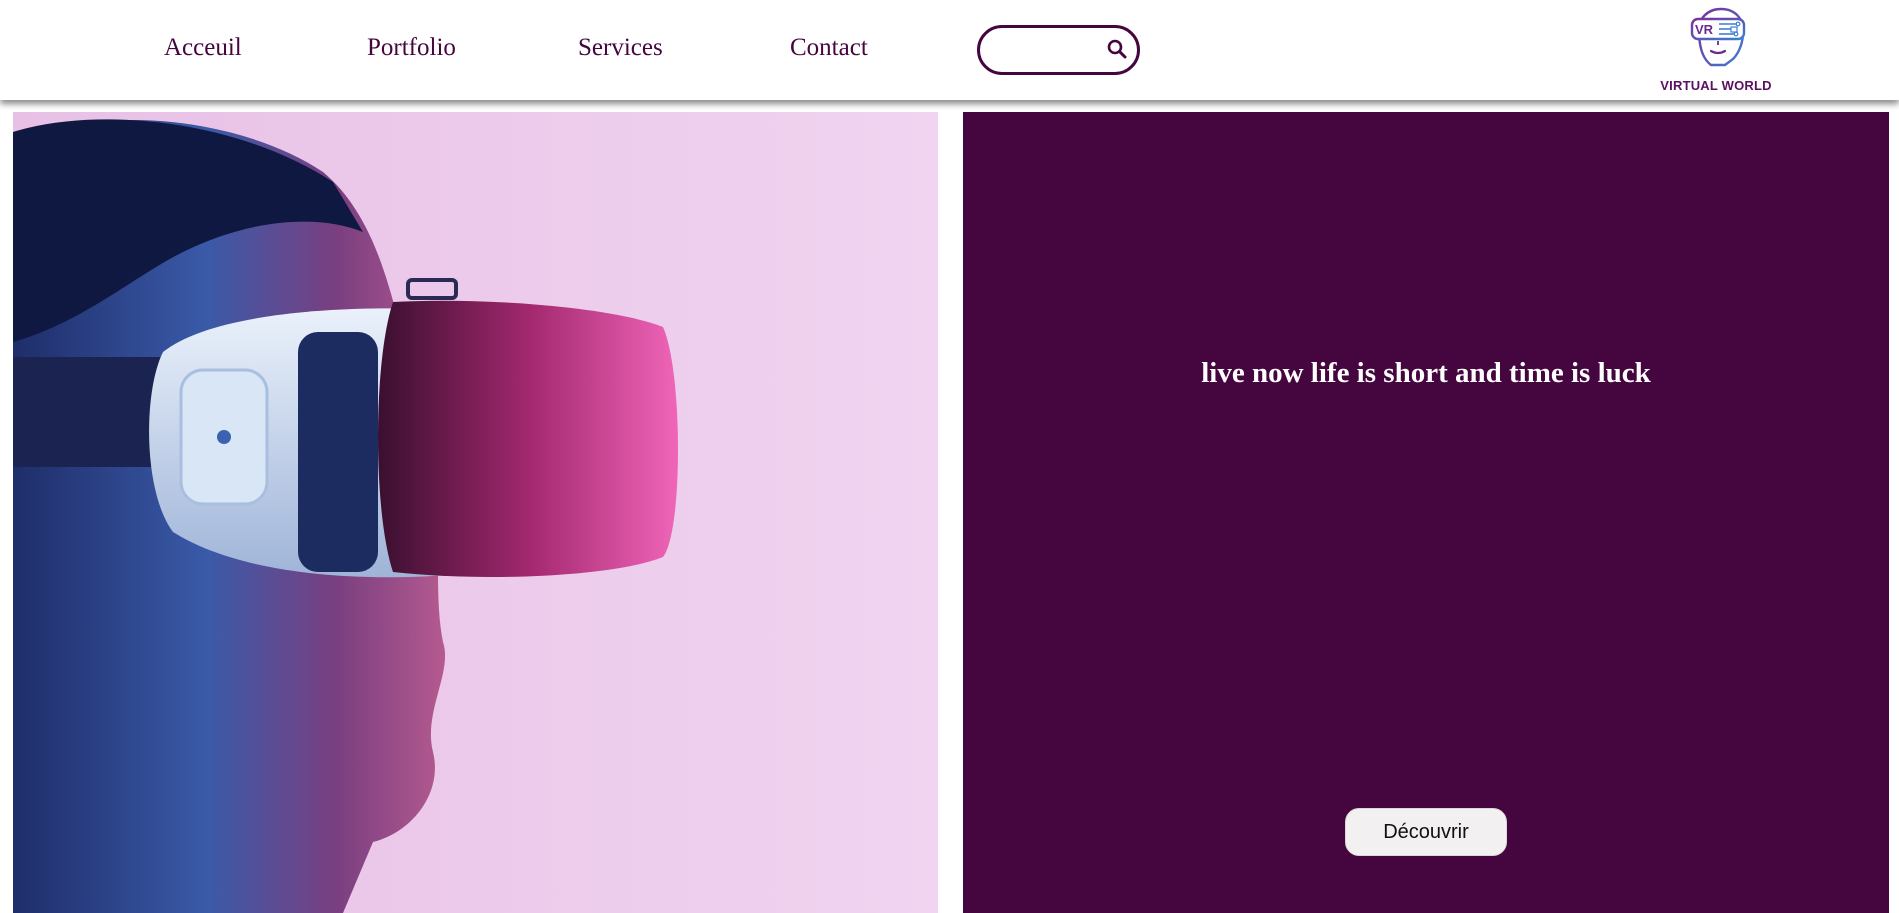 The width and height of the screenshot is (1899, 913). Describe the element at coordinates (620, 48) in the screenshot. I see `nav-link-services: Services` at that location.